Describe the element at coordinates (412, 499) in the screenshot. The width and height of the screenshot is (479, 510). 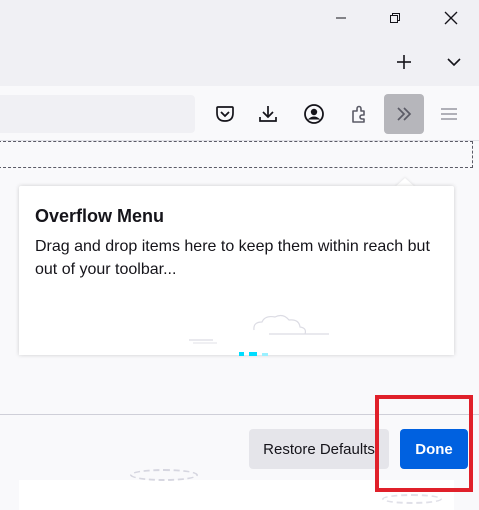
I see `bottom-illustration-secondary` at that location.